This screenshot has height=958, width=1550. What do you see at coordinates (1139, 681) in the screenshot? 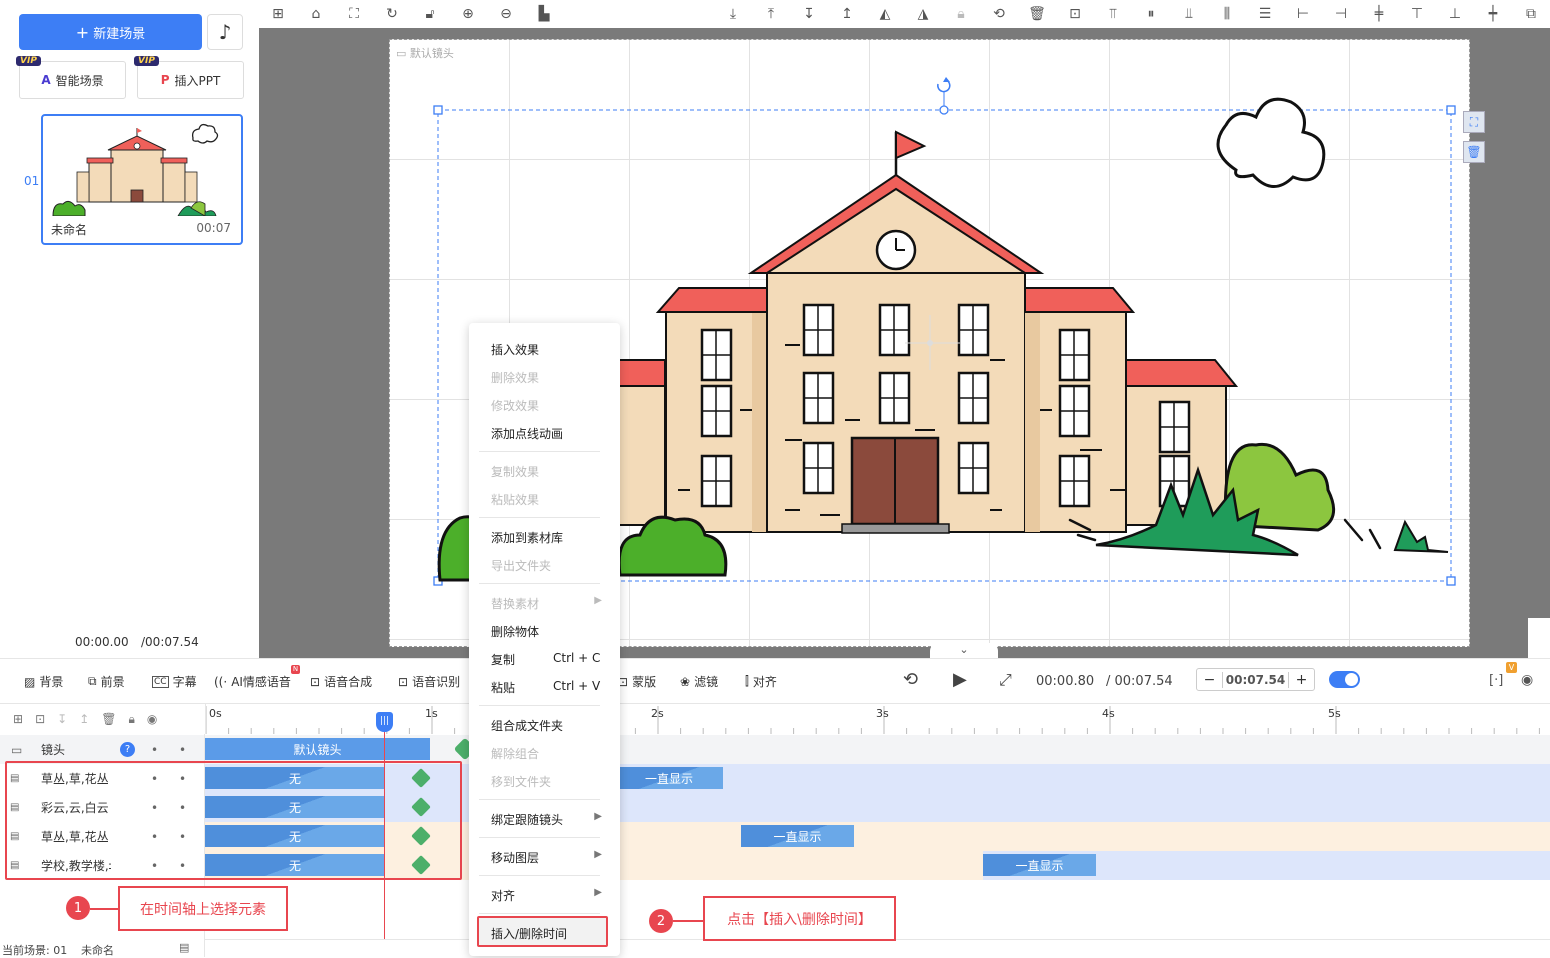
I see `playback-time-total: / 00:07.54` at bounding box center [1139, 681].